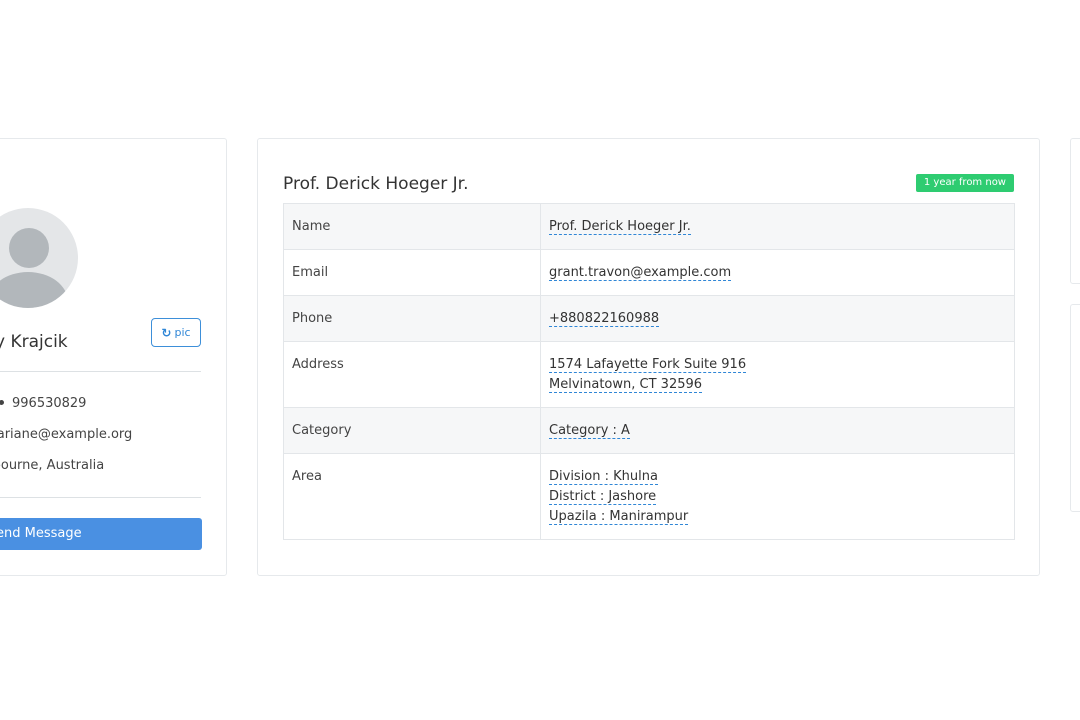  I want to click on row-label: Address, so click(412, 374).